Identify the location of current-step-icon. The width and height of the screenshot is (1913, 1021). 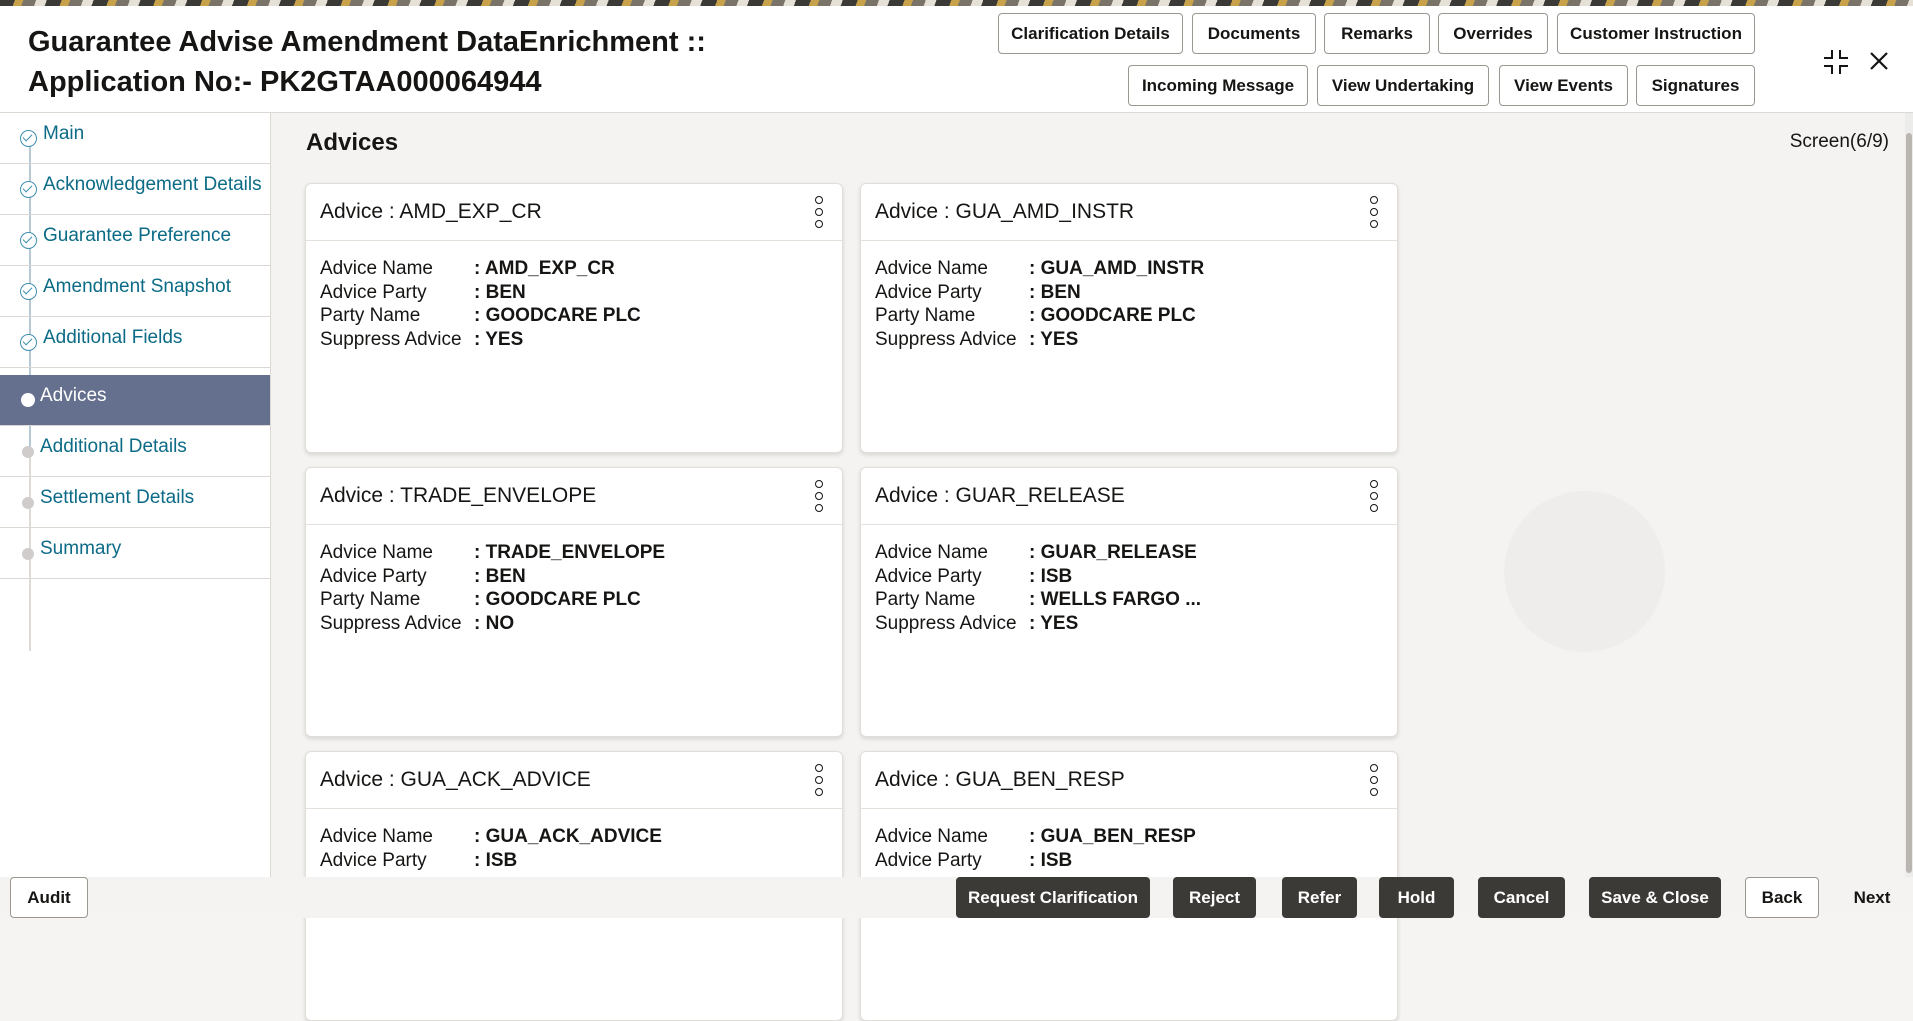
(28, 400).